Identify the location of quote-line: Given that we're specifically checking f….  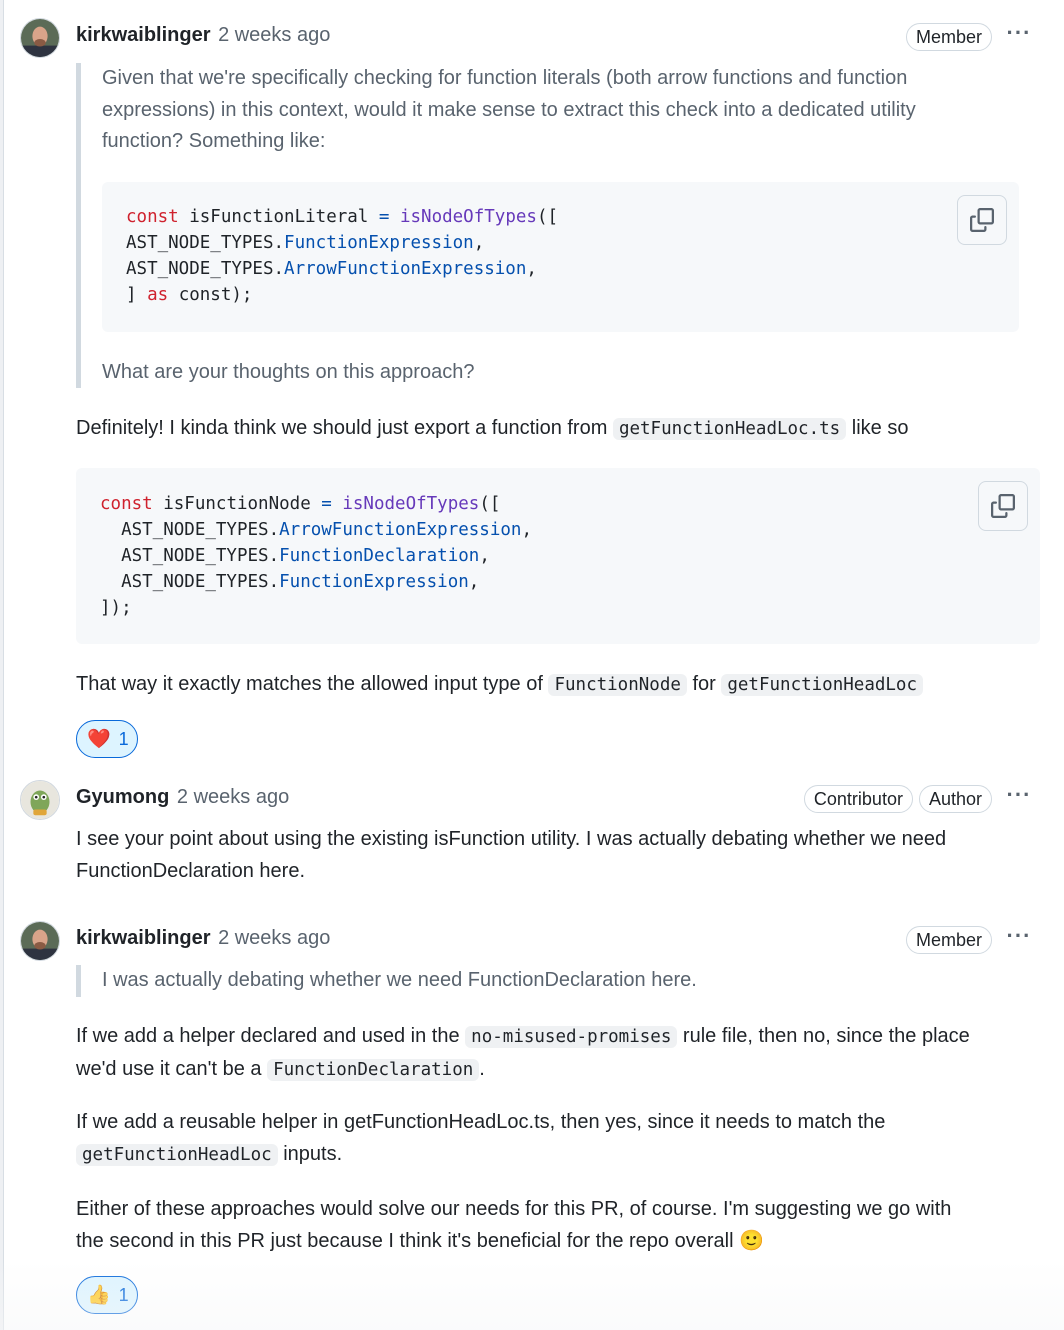
(505, 78).